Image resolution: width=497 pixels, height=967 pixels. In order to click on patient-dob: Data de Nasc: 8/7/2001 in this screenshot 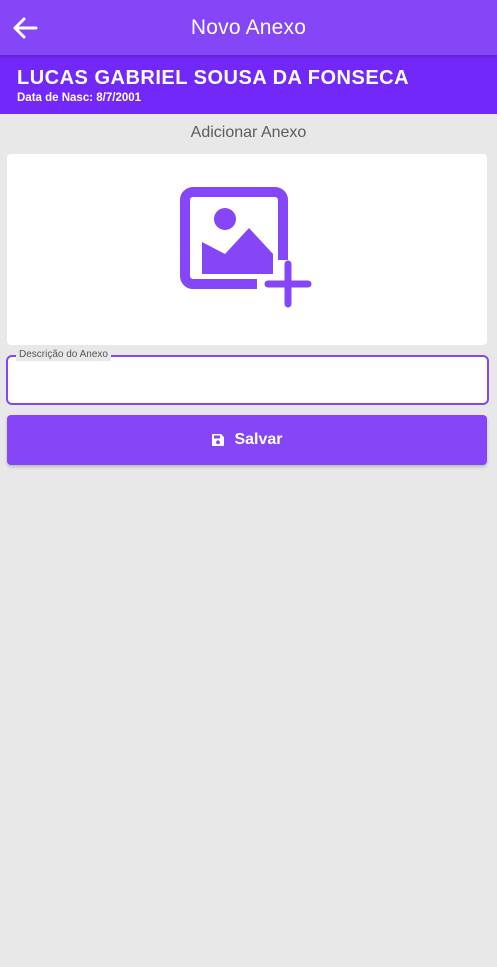, I will do `click(257, 98)`.